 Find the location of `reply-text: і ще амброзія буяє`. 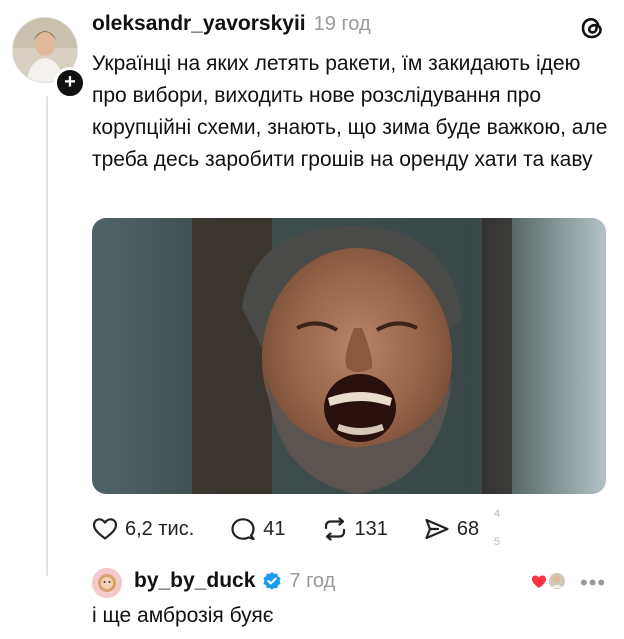

reply-text: і ще амброзія буяє is located at coordinates (183, 615).